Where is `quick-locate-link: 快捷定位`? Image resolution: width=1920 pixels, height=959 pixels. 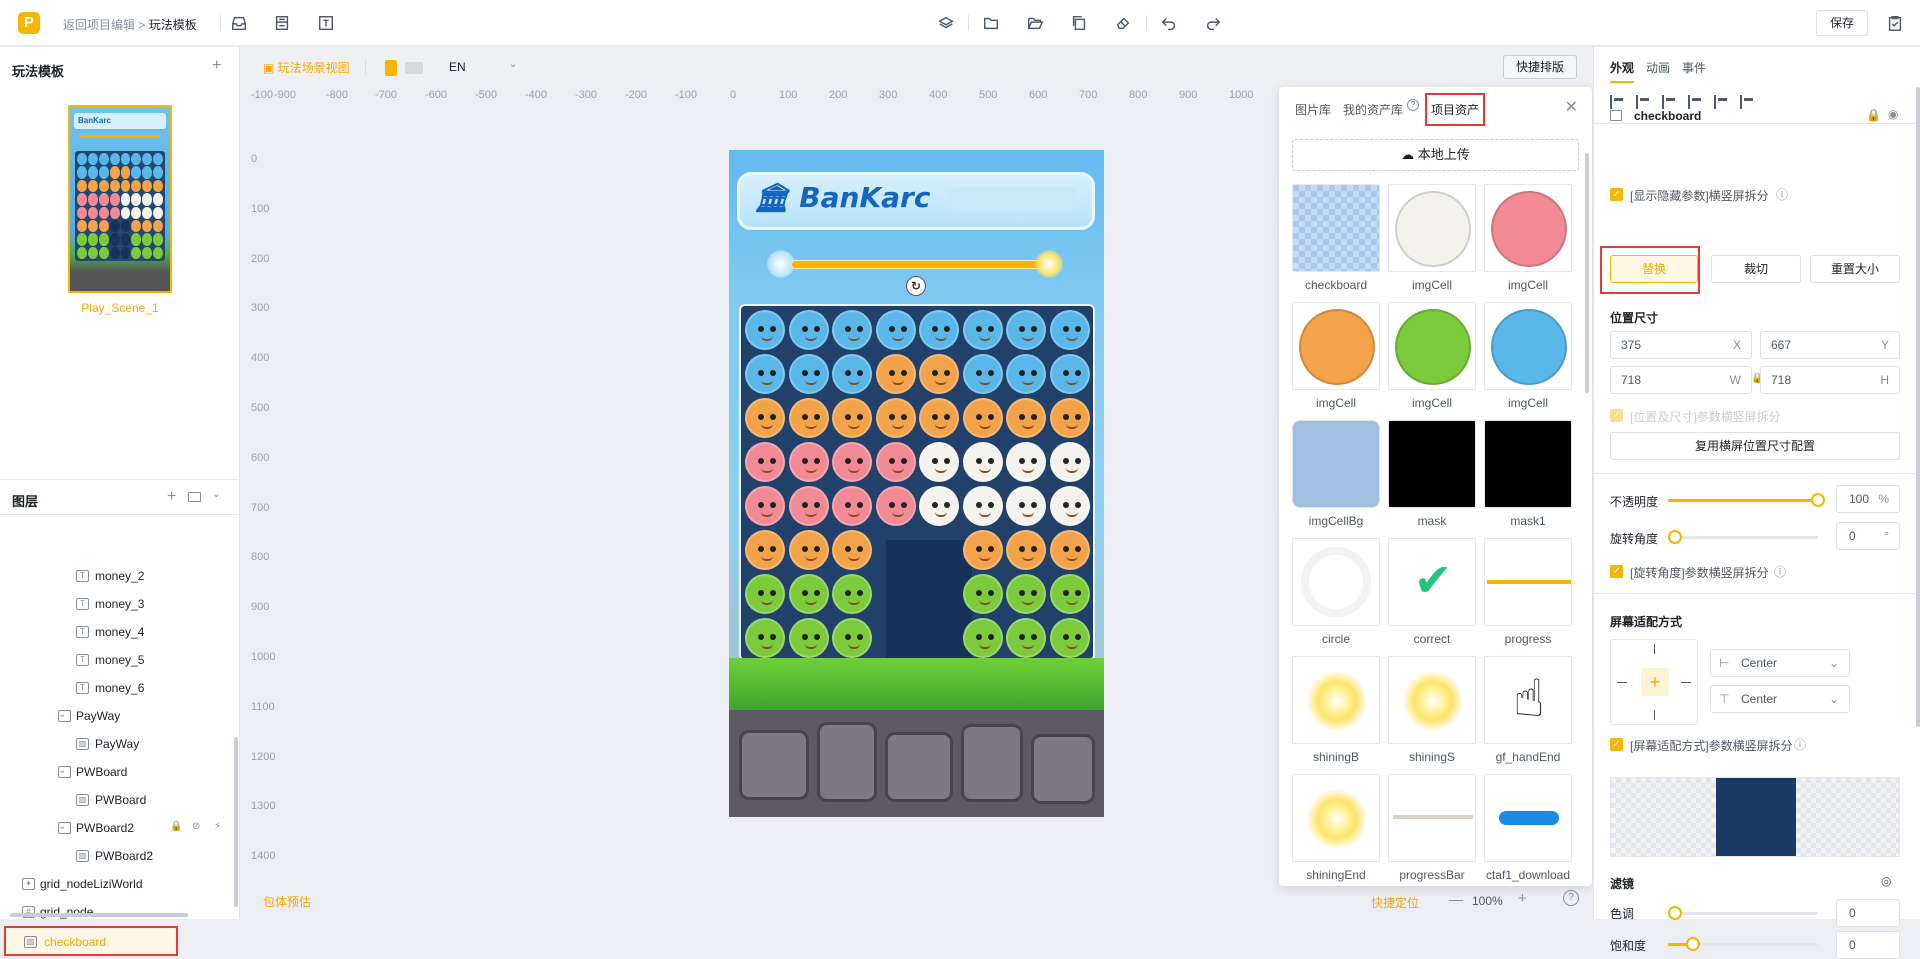 quick-locate-link: 快捷定位 is located at coordinates (1395, 902).